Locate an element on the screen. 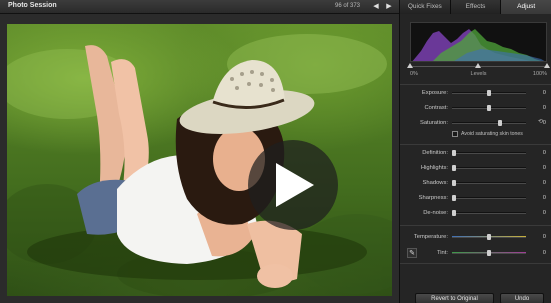 The width and height of the screenshot is (551, 303). de-noise-label: De-noise: is located at coordinates (435, 213).